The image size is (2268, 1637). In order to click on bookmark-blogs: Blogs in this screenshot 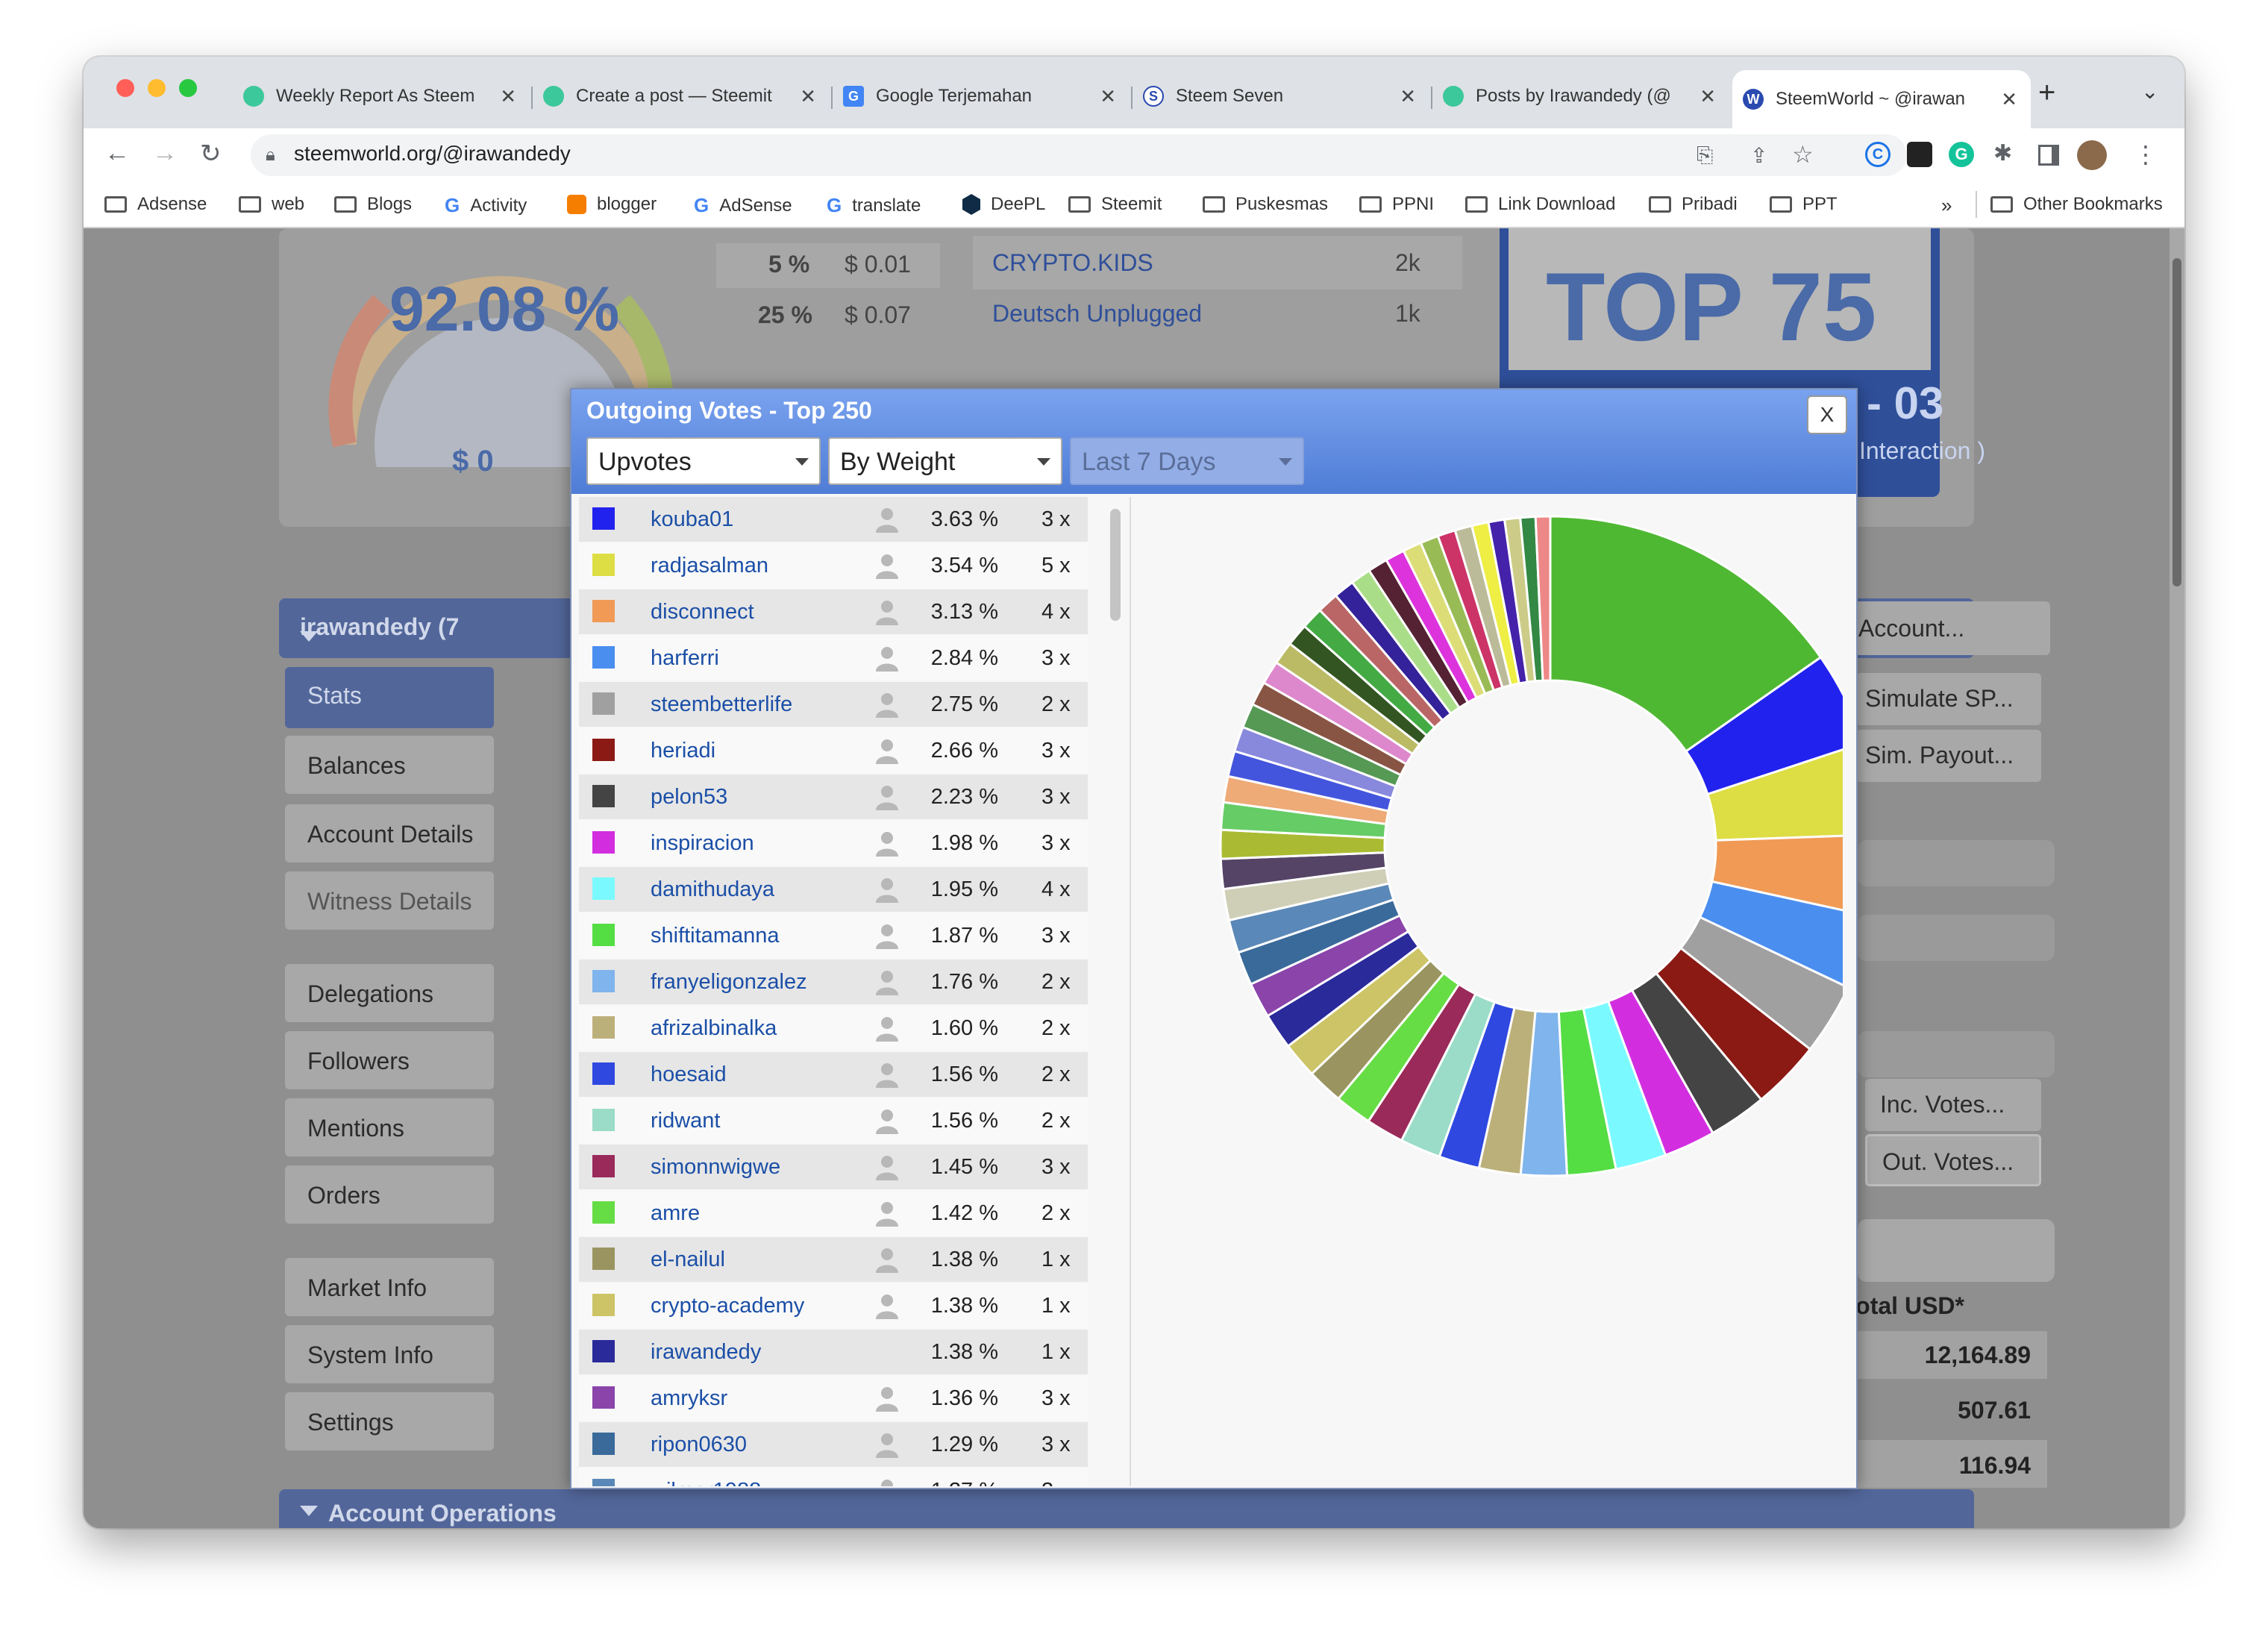, I will do `click(373, 204)`.